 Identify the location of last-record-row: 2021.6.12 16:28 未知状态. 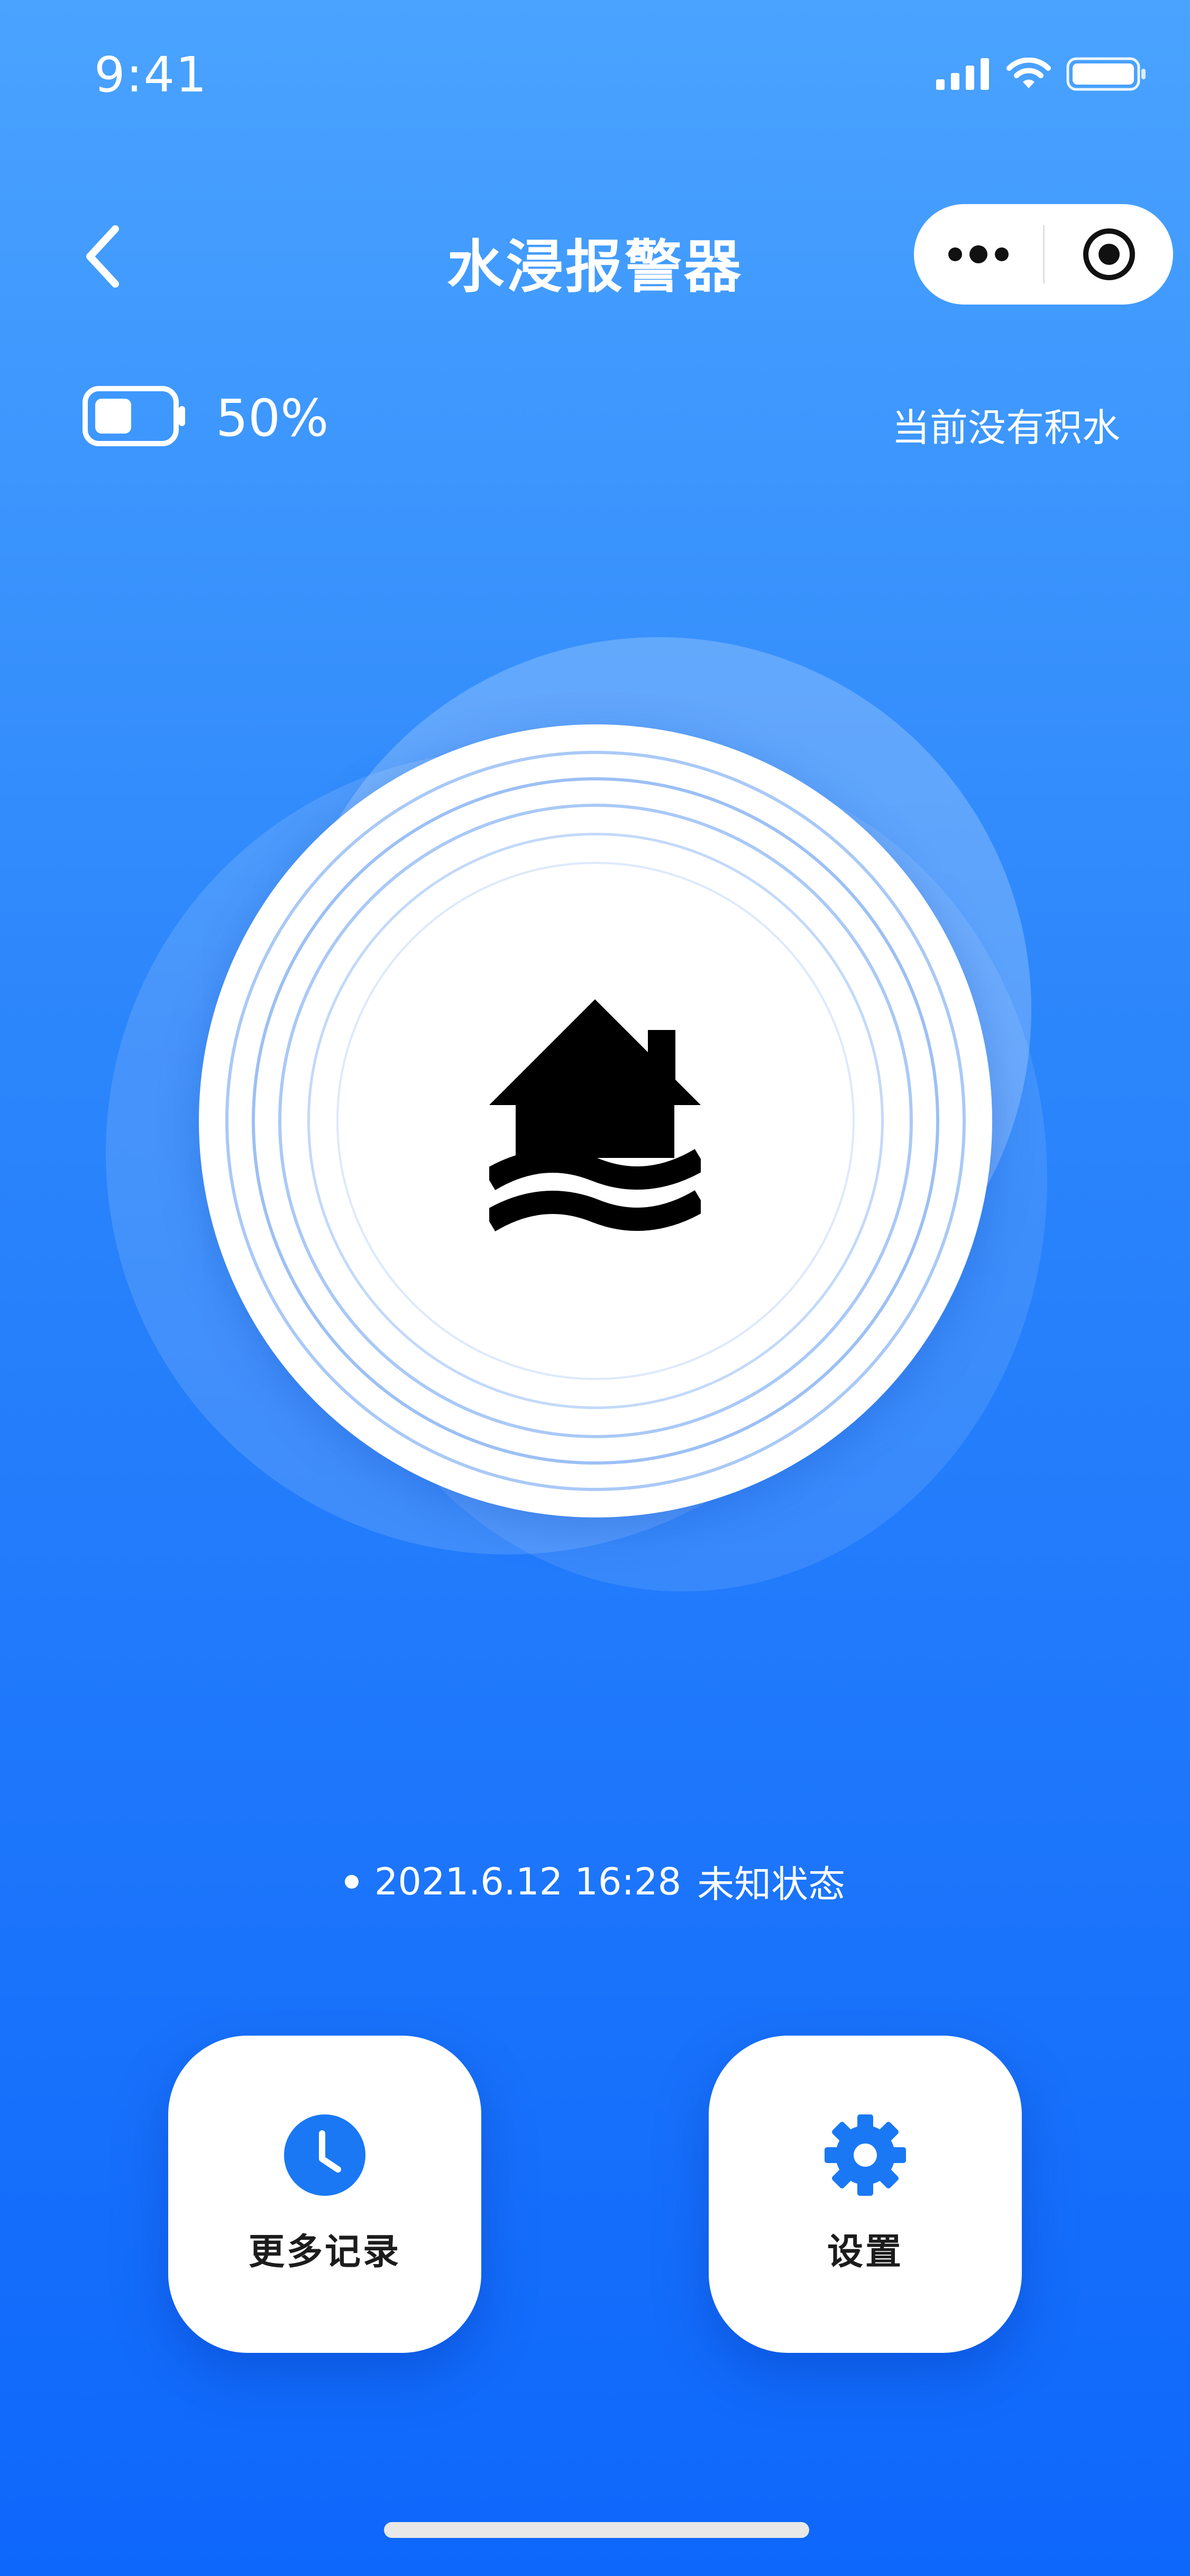
(595, 1881).